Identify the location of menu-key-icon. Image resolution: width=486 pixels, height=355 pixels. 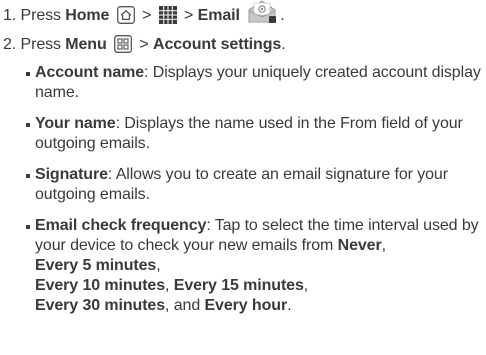
(123, 47).